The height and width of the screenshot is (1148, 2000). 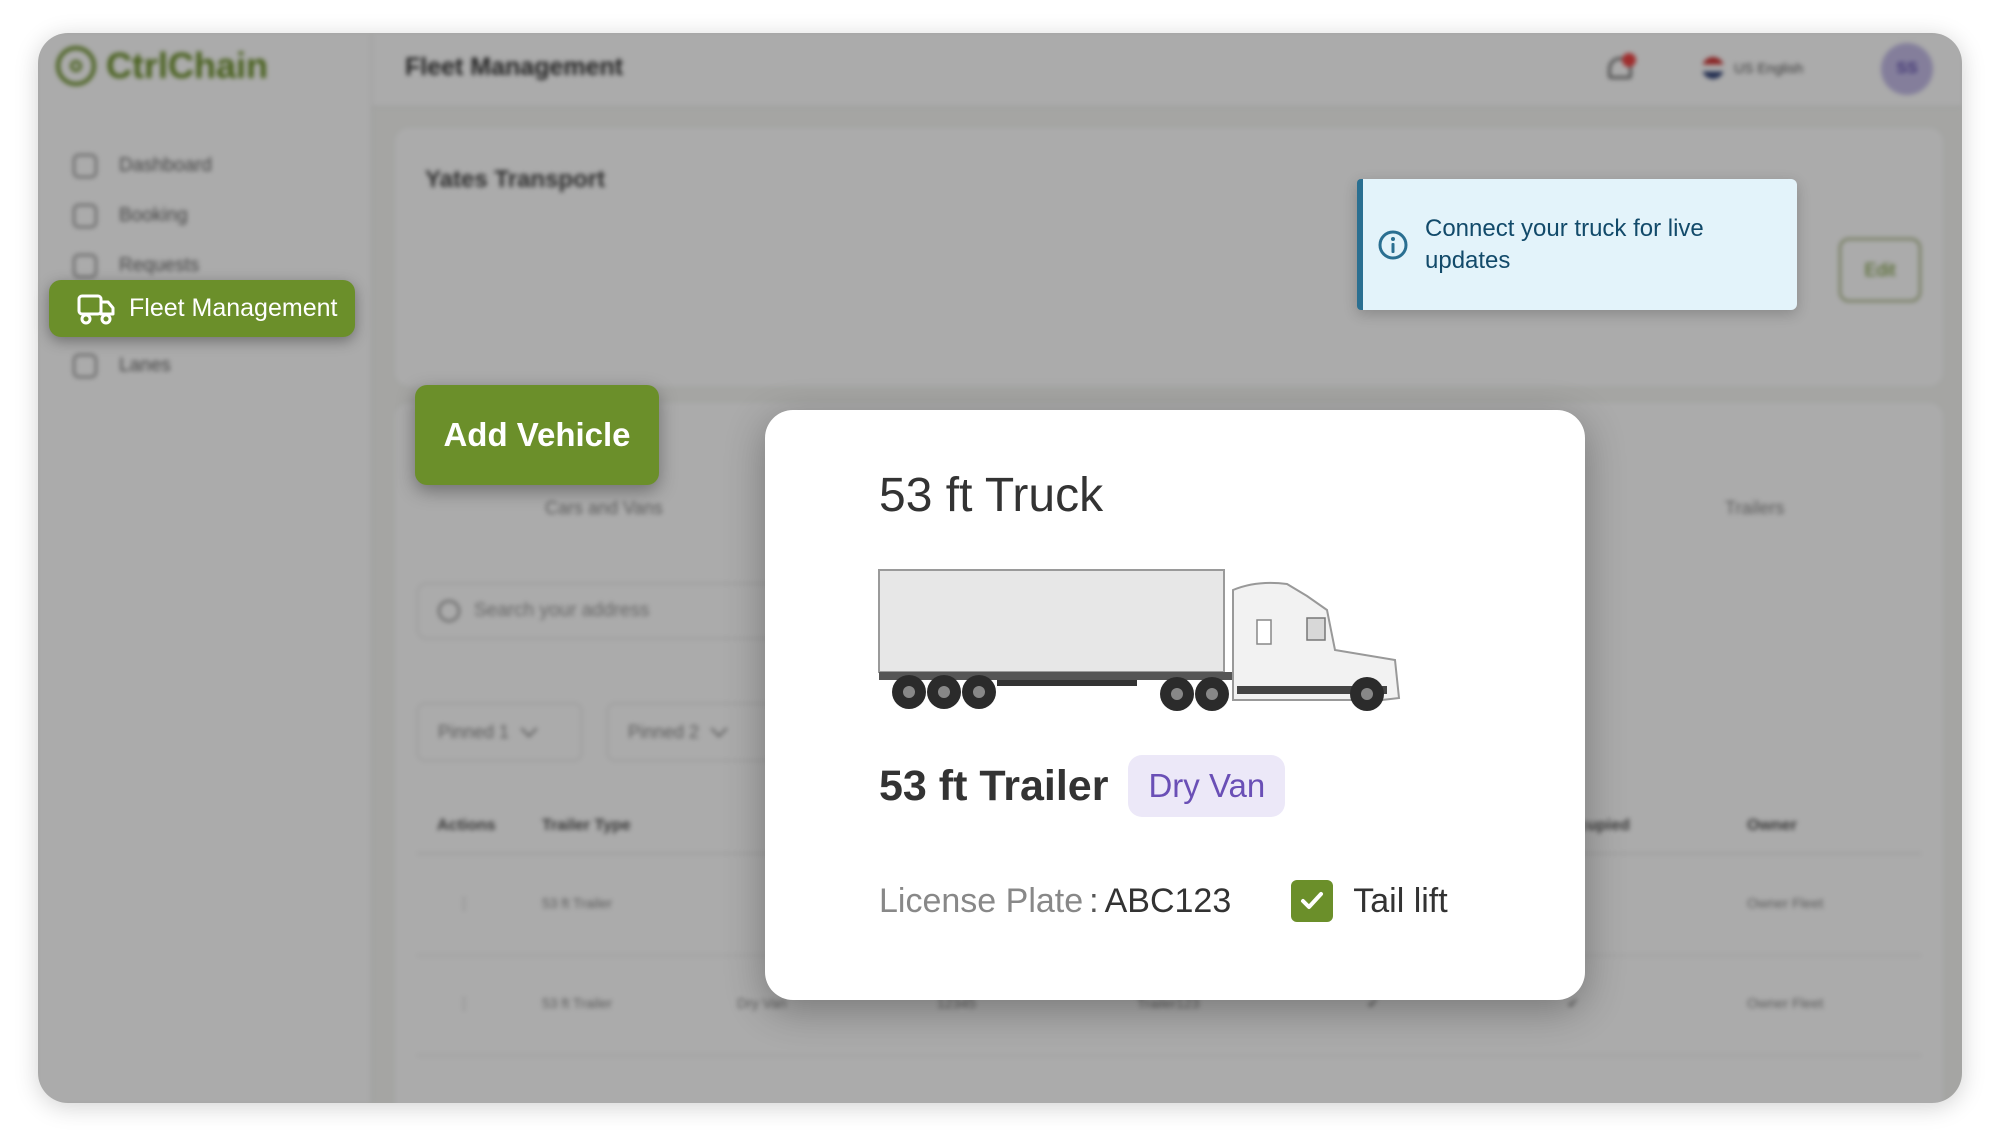 I want to click on vehicle-details: License Plate : ABC123 Tail lift, so click(x=1163, y=901).